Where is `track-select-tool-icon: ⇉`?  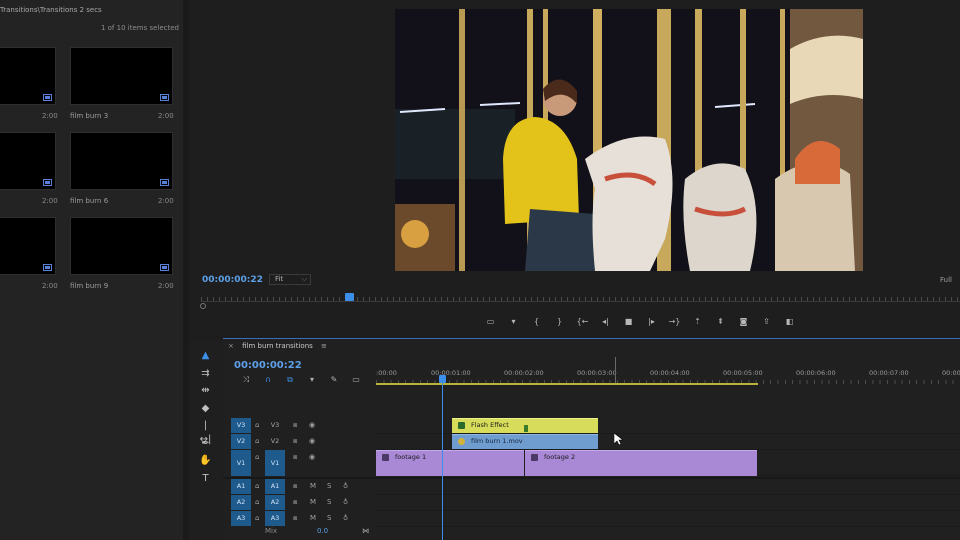 track-select-tool-icon: ⇉ is located at coordinates (205, 374).